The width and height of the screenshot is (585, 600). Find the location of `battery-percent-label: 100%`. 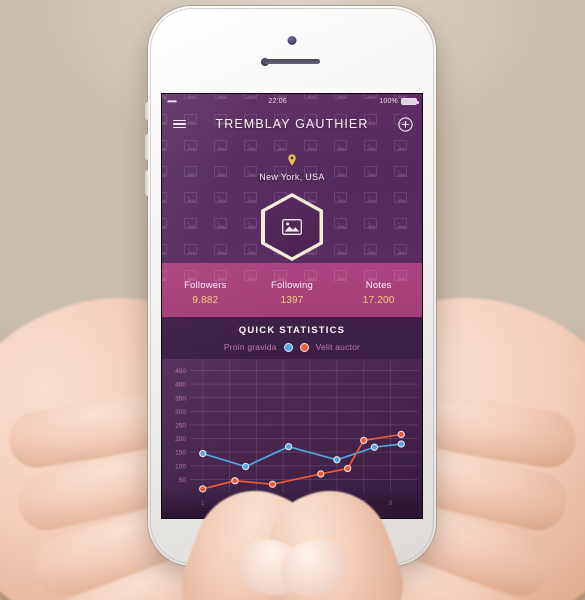

battery-percent-label: 100% is located at coordinates (388, 101).